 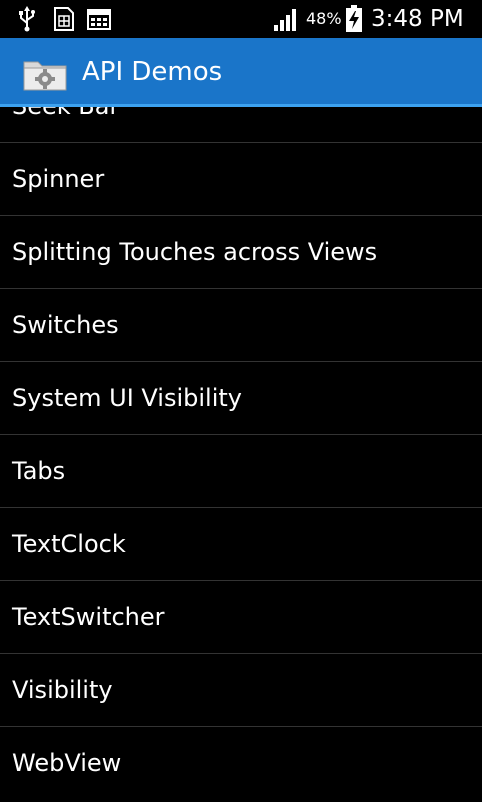 I want to click on calendar-icon, so click(x=99, y=19).